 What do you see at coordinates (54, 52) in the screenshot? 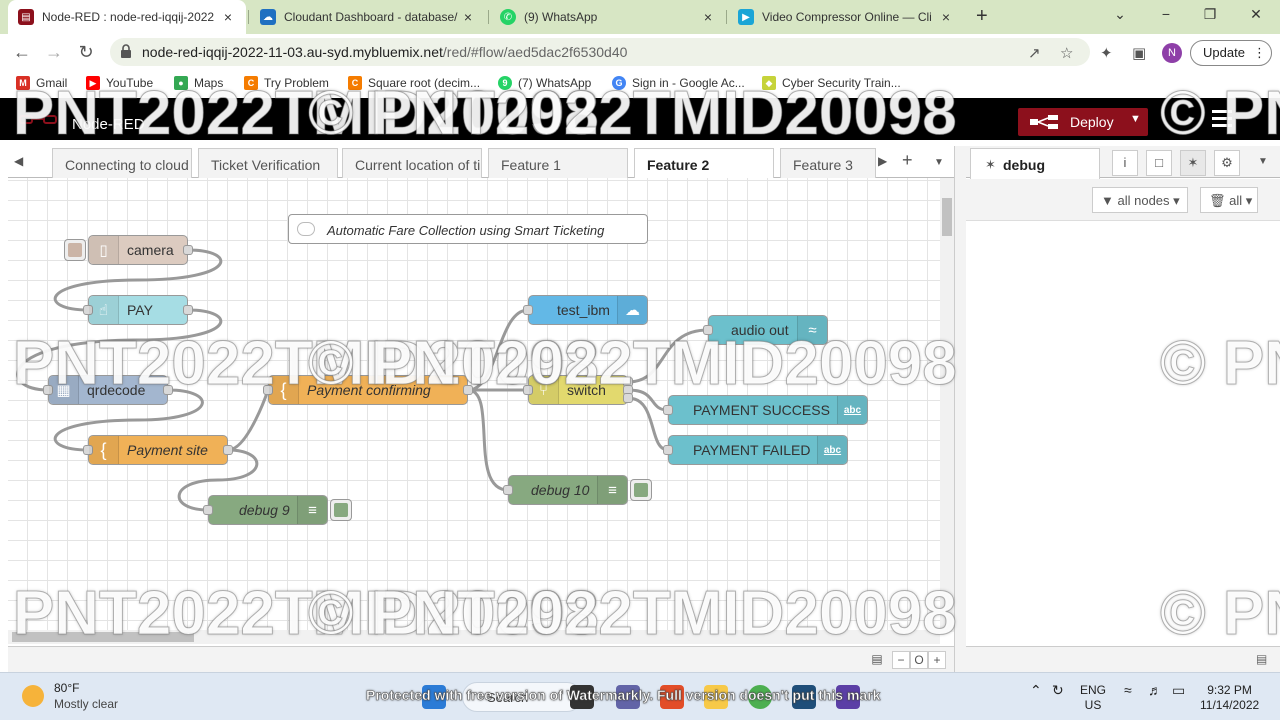
I see `forward-arrow-icon: →` at bounding box center [54, 52].